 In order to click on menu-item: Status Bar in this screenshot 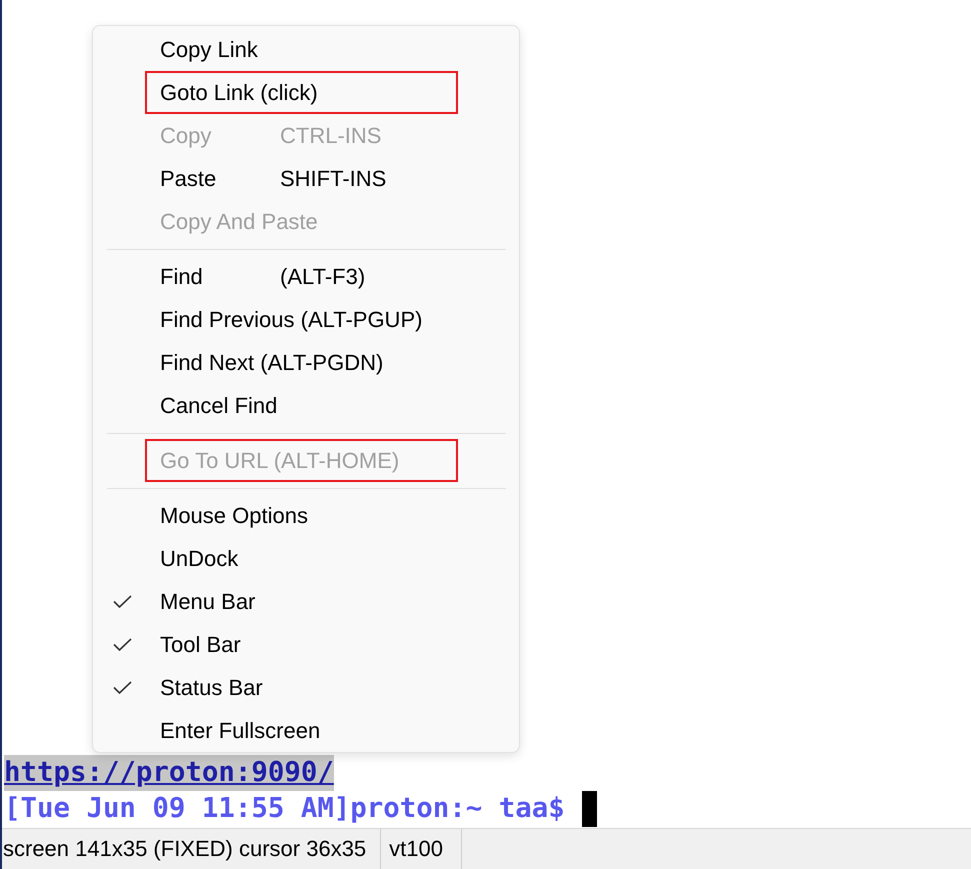, I will do `click(301, 687)`.